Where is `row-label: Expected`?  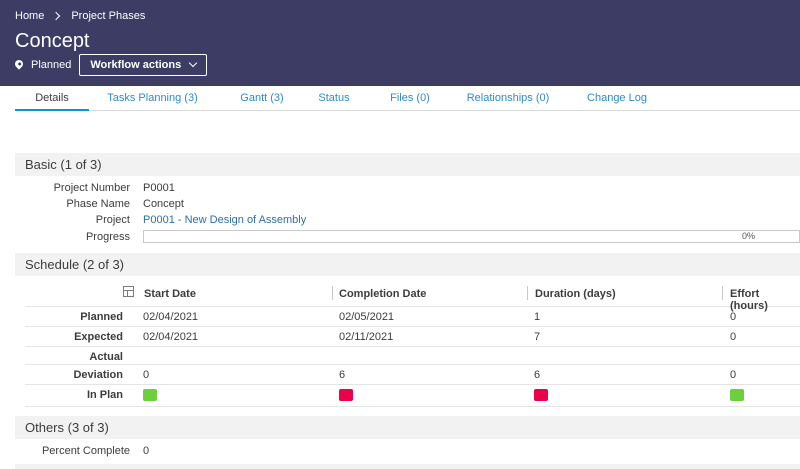
row-label: Expected is located at coordinates (98, 337).